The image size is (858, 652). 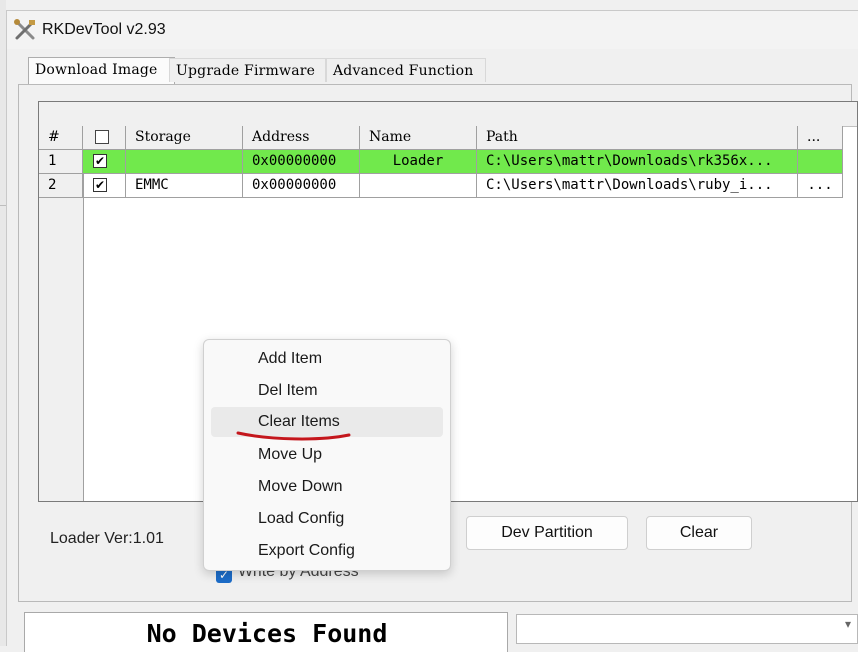 What do you see at coordinates (184, 186) in the screenshot?
I see `row-storage: EMMC` at bounding box center [184, 186].